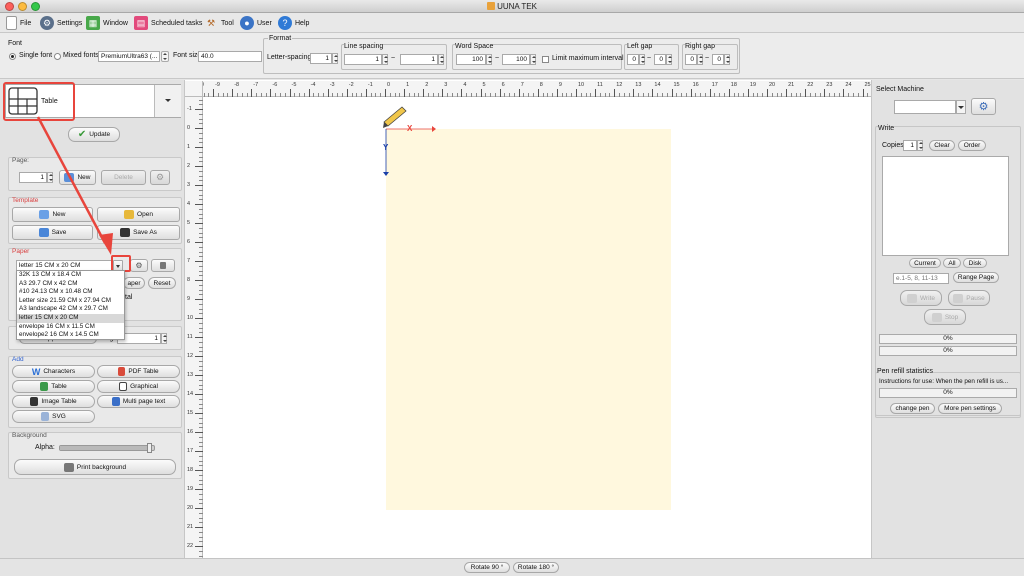 This screenshot has height=576, width=1024. I want to click on paper-size-option: letter 15 CM x 20 CM, so click(70, 318).